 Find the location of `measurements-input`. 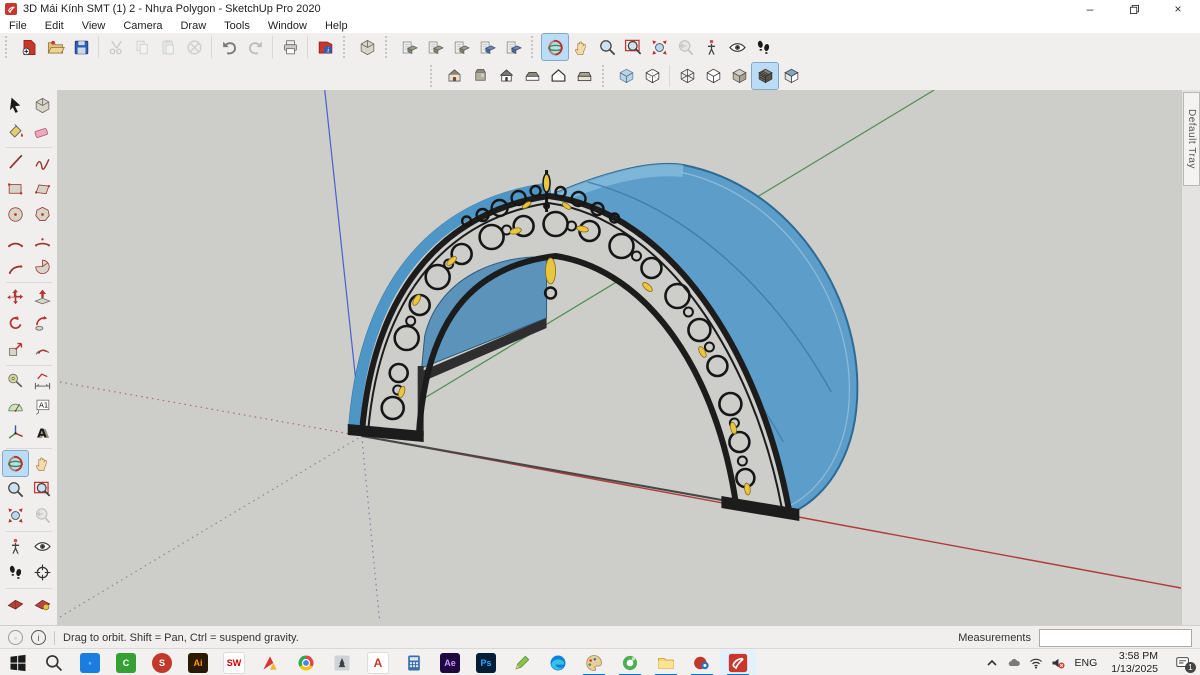

measurements-input is located at coordinates (1115, 637).